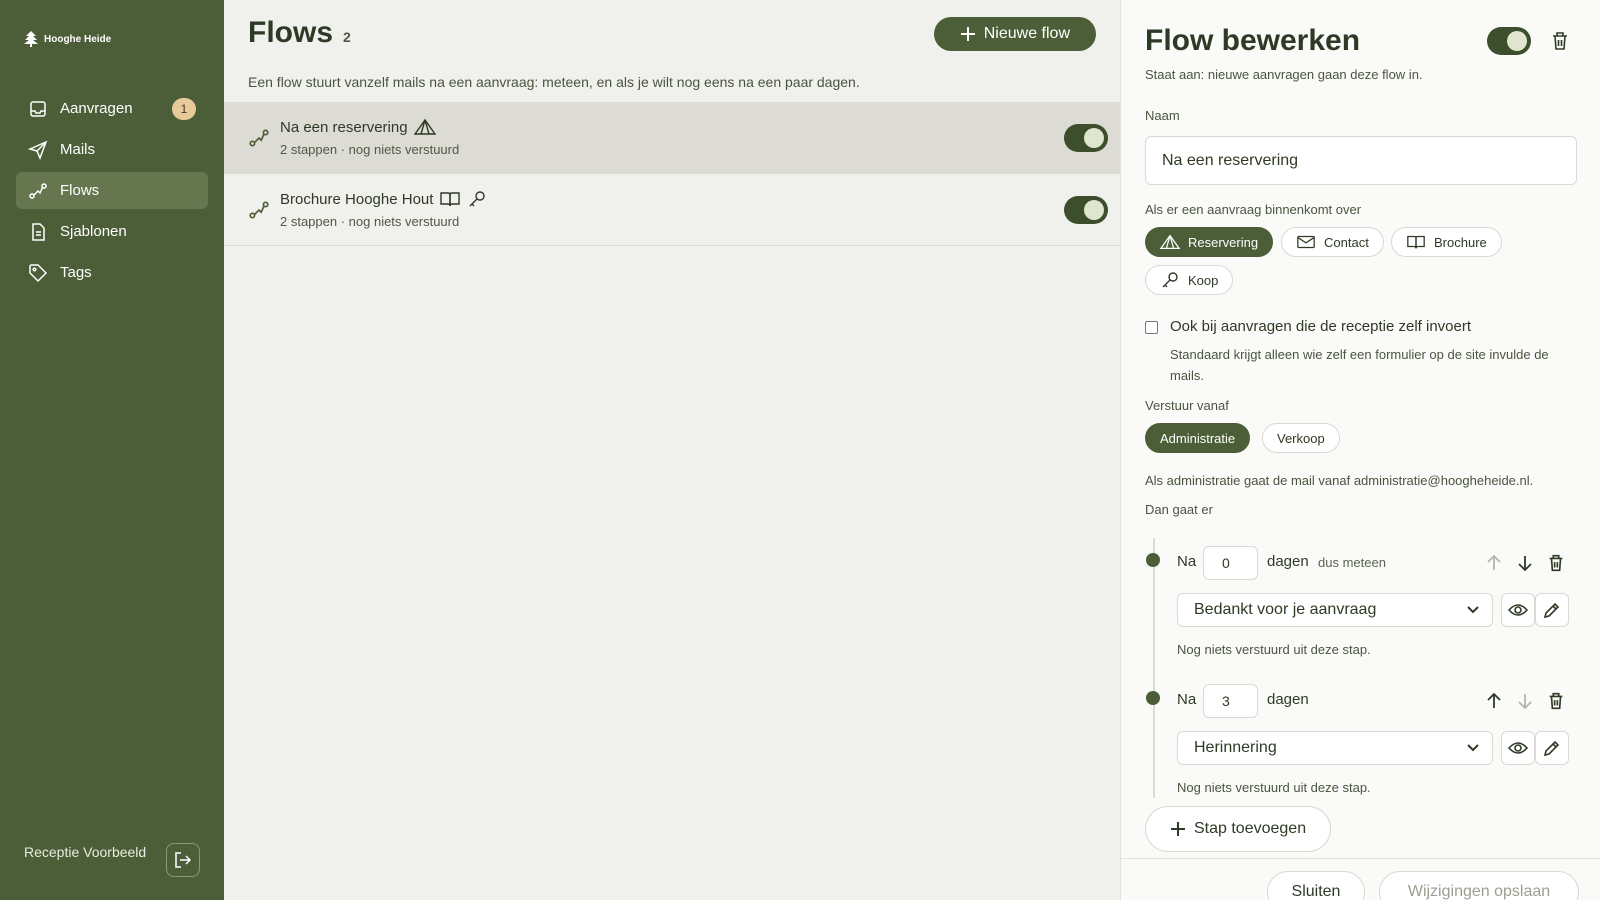  I want to click on trigger-chip-brochure: Brochure, so click(1446, 242).